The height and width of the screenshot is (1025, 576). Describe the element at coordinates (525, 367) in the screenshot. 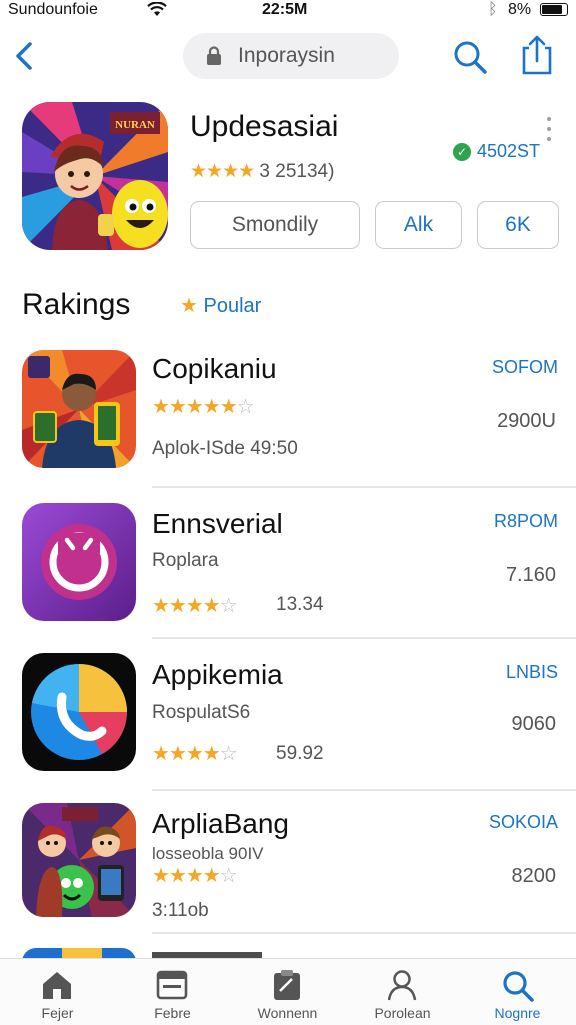

I see `app-tag: SOFOM` at that location.